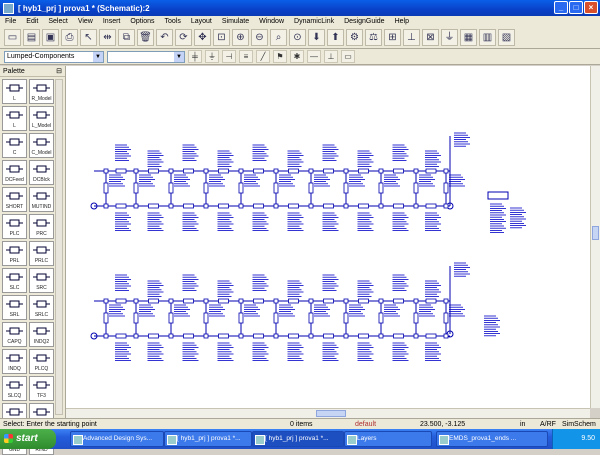  What do you see at coordinates (259, 37) in the screenshot?
I see `zoom-out-icon: ⊖` at bounding box center [259, 37].